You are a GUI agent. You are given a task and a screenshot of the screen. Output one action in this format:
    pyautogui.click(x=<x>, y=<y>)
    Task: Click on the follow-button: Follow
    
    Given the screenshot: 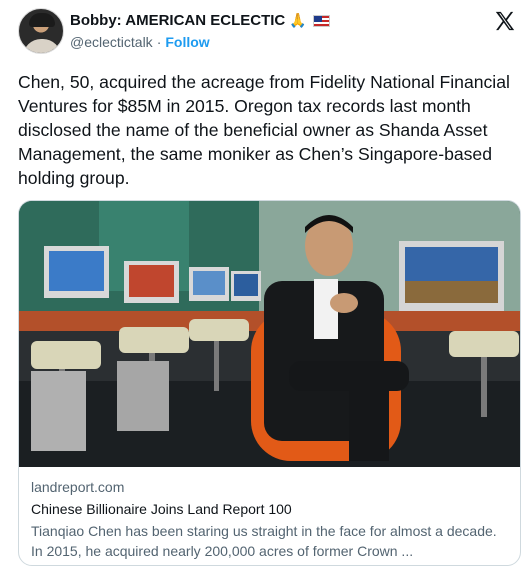 What is the action you would take?
    pyautogui.click(x=187, y=42)
    